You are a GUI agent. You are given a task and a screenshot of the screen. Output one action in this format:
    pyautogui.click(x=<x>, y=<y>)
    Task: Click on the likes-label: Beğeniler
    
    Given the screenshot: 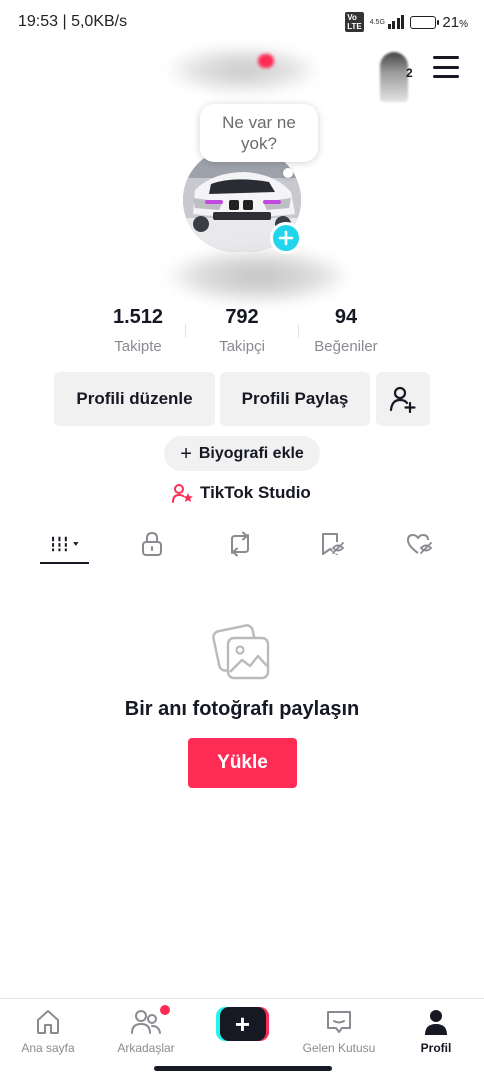 What is the action you would take?
    pyautogui.click(x=346, y=346)
    